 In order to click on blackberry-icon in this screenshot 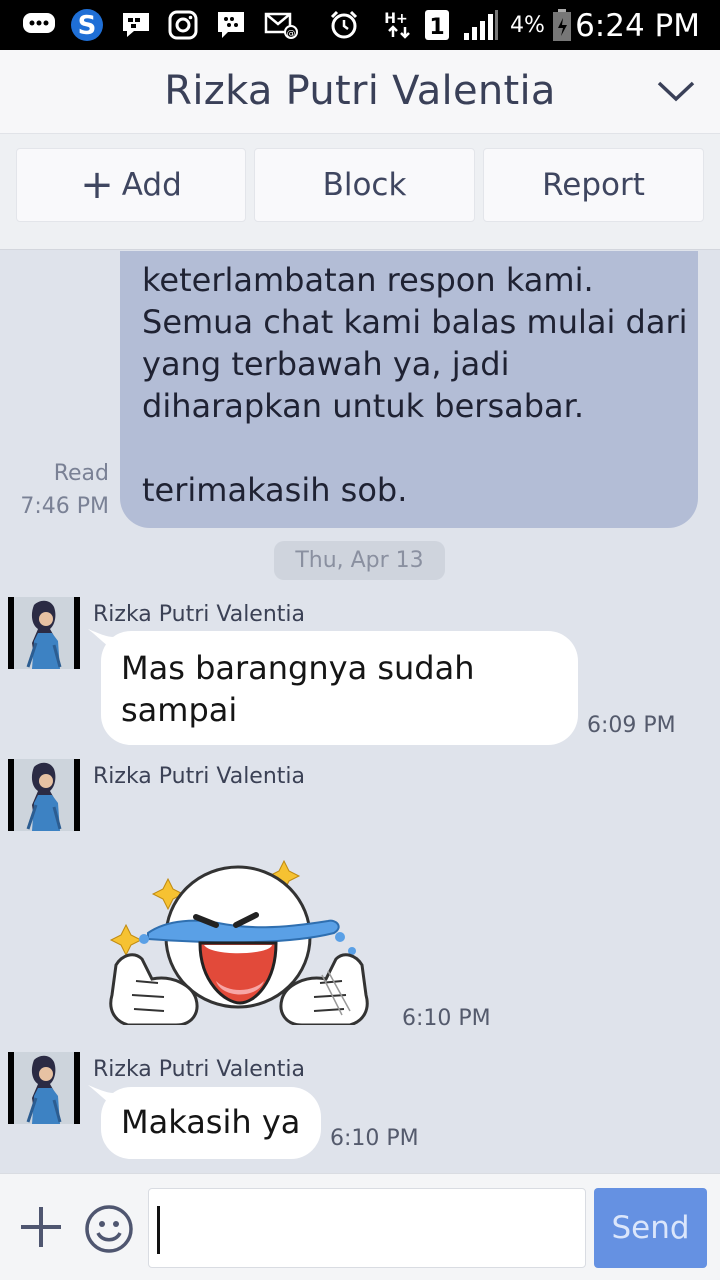, I will do `click(231, 25)`.